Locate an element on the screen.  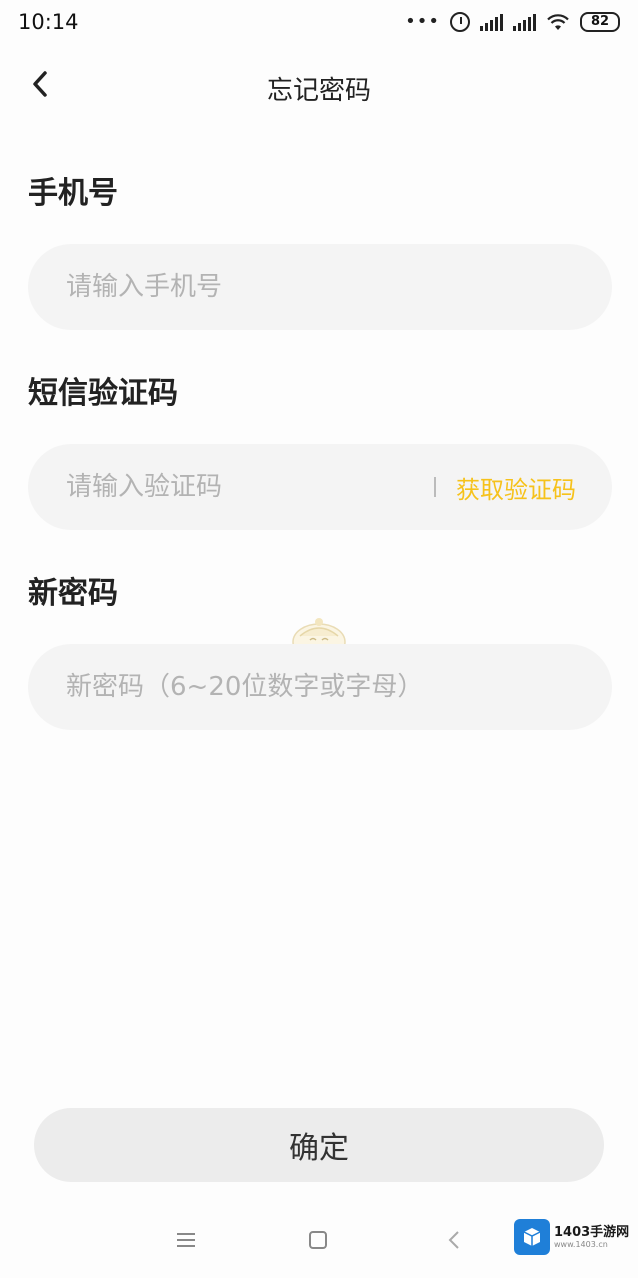
triangle-back-icon is located at coordinates (454, 1240).